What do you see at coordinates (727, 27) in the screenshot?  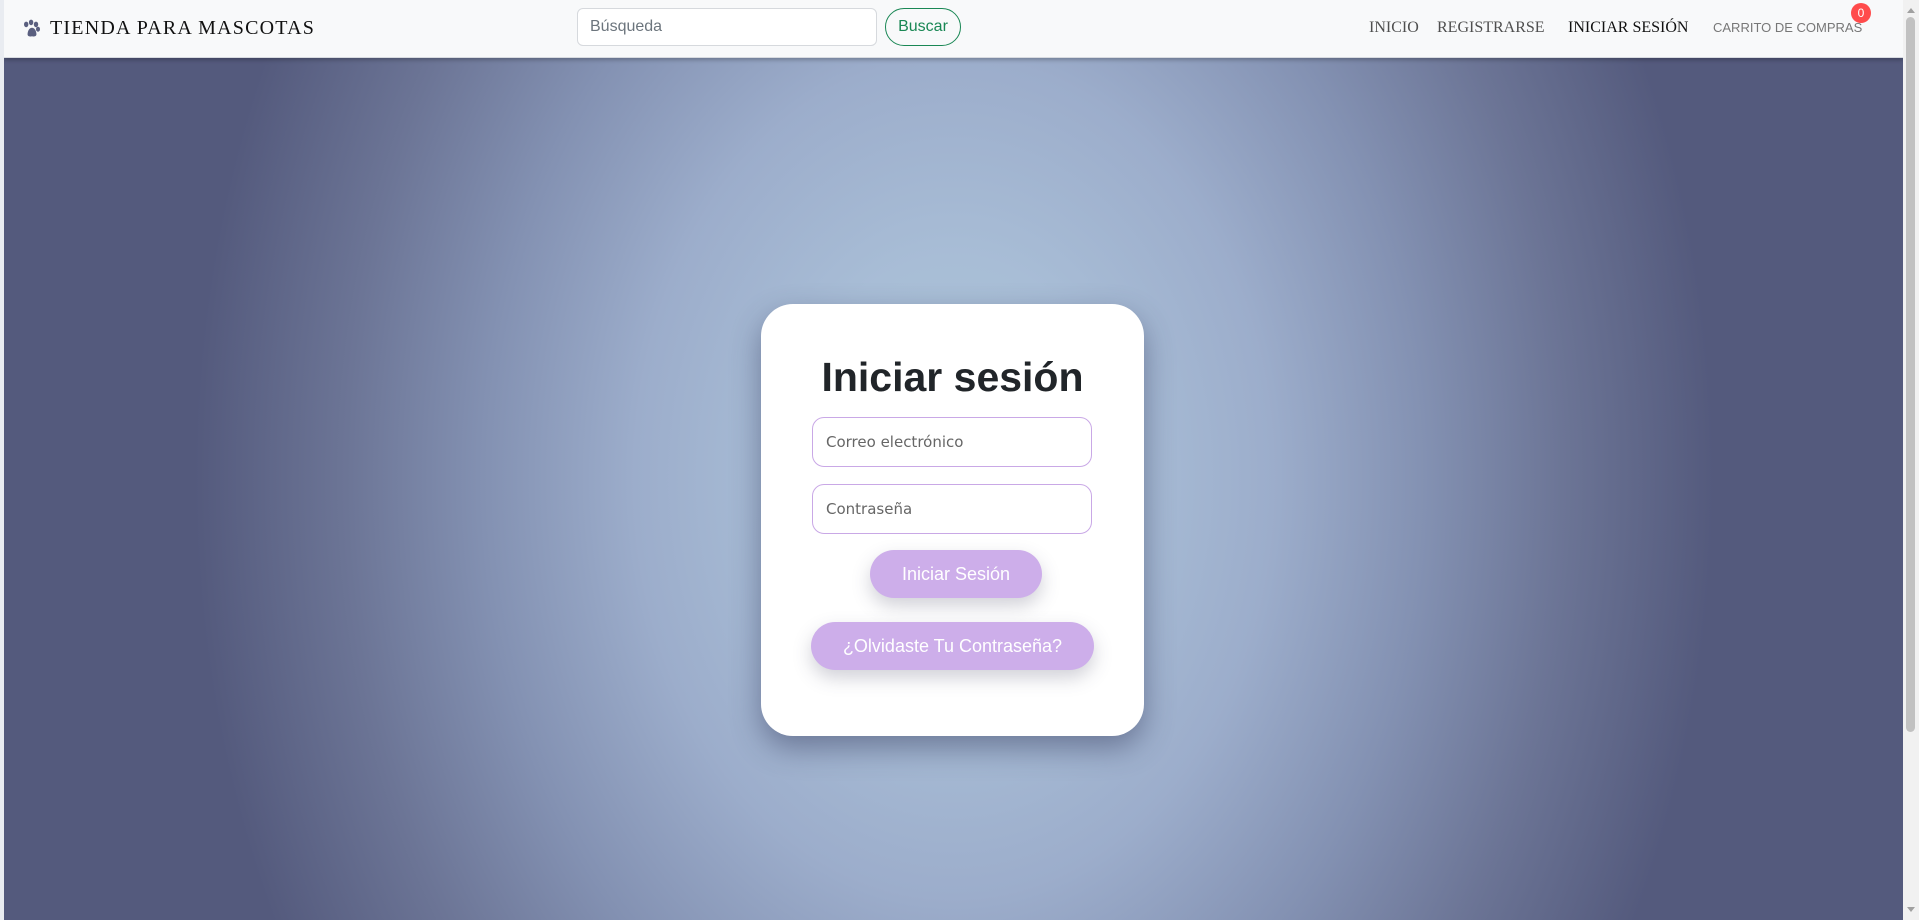 I see `search-input` at bounding box center [727, 27].